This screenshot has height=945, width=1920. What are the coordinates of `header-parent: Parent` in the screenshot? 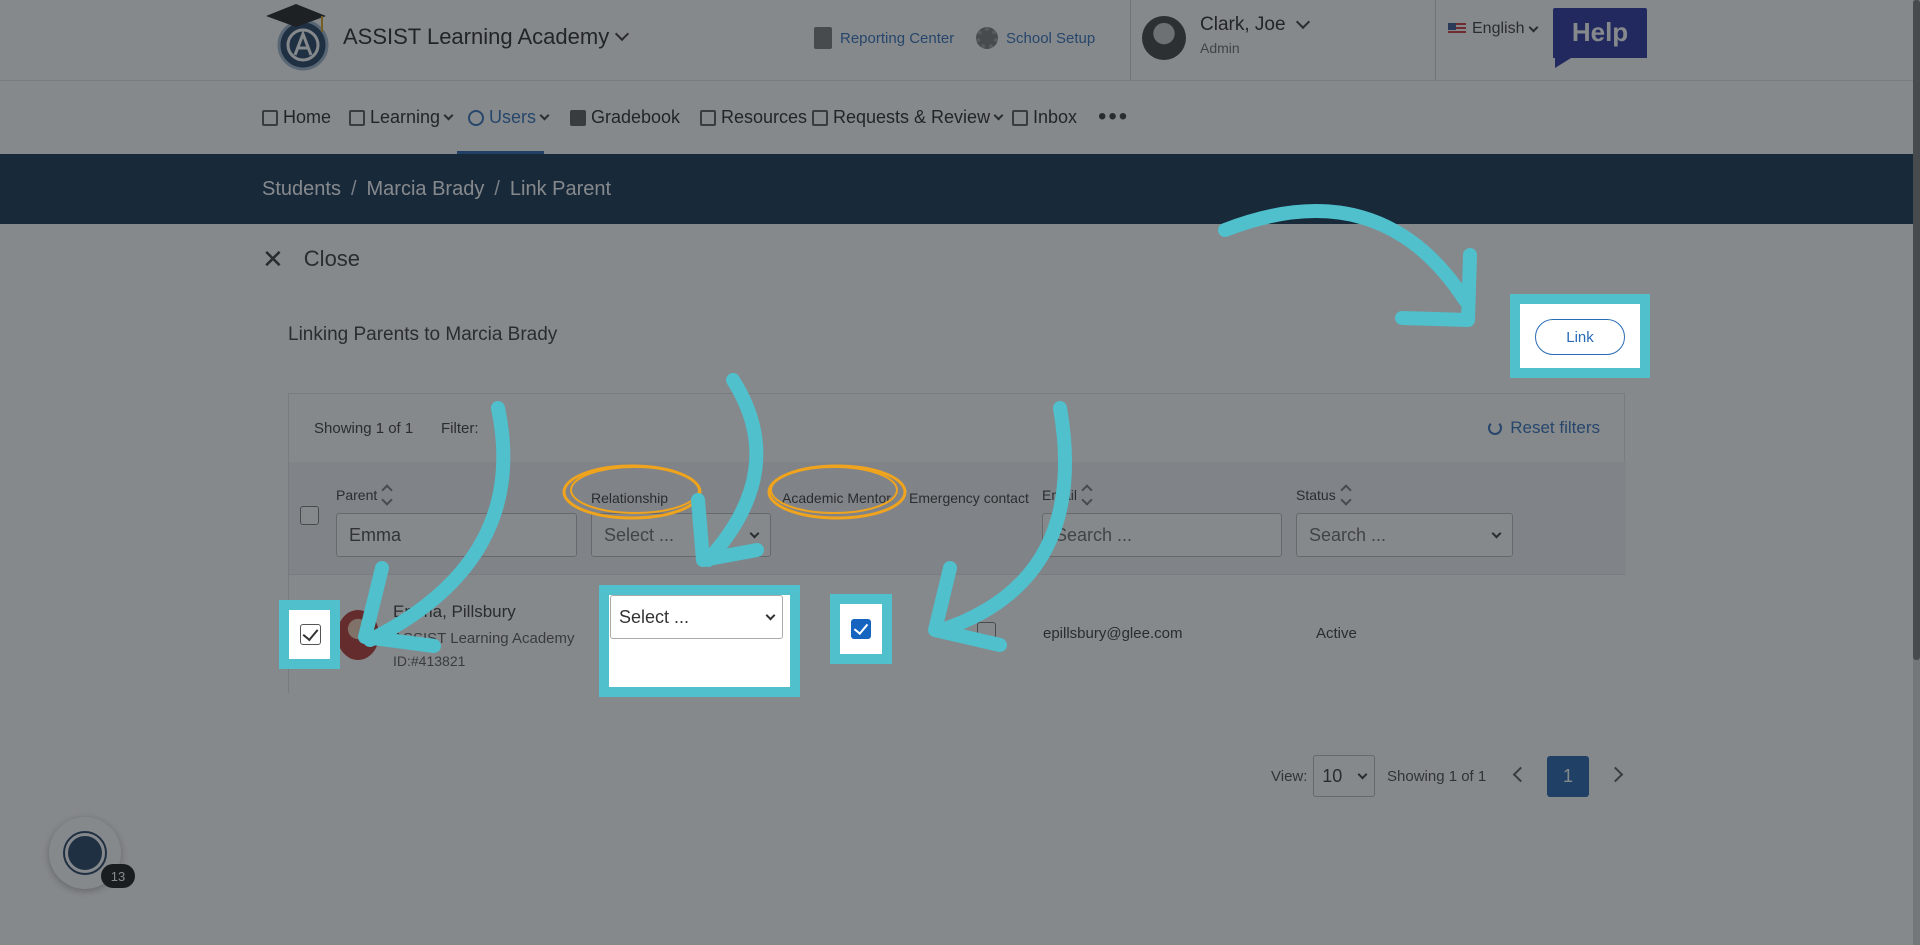 It's located at (364, 495).